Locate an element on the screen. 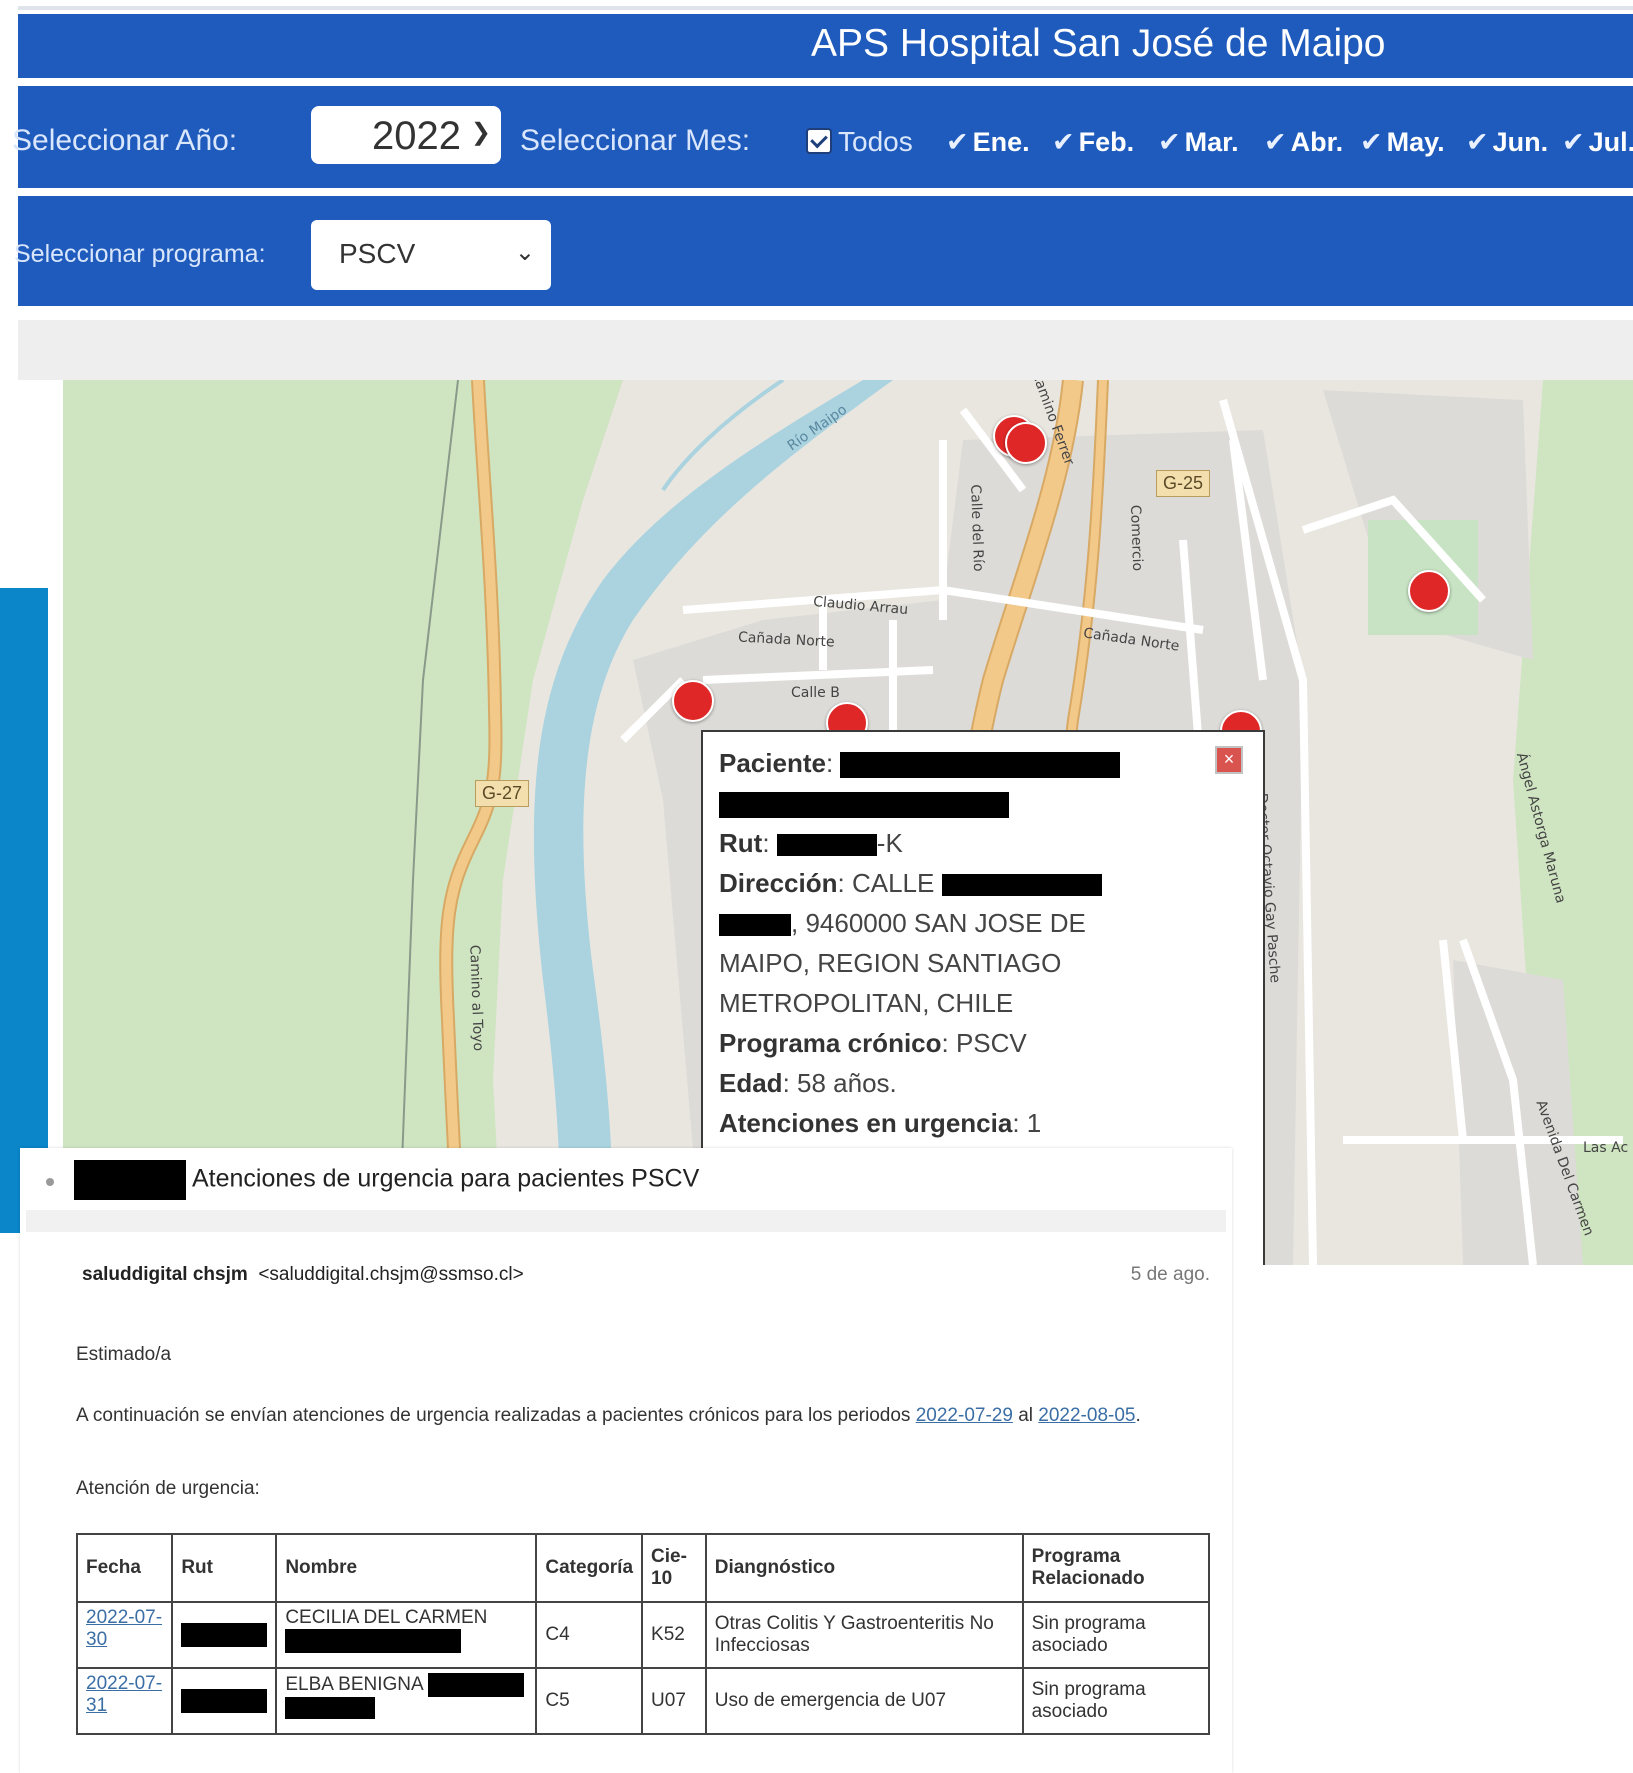 The image size is (1633, 1773). month-checkbox-jul: ✔ Jul. is located at coordinates (1597, 142).